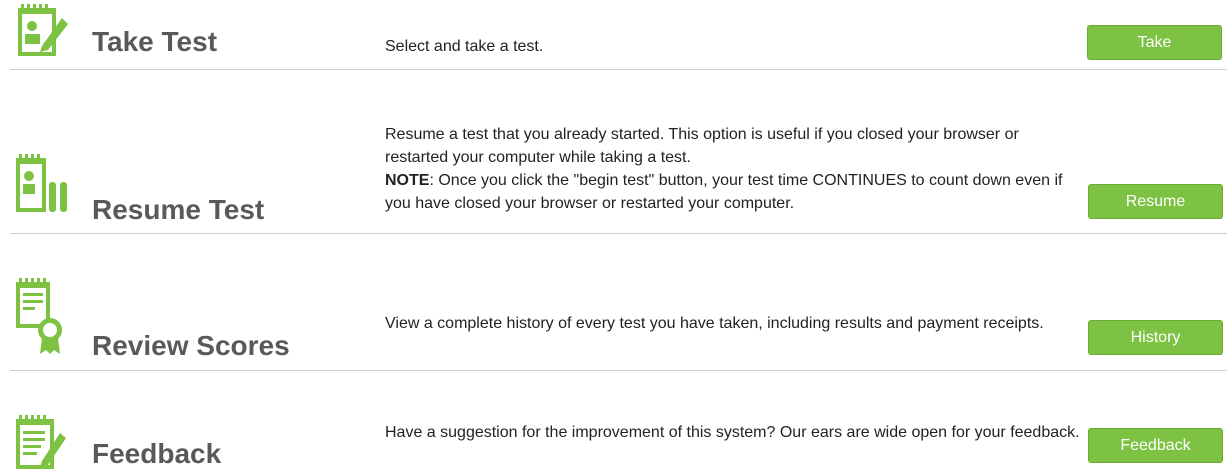 The width and height of the screenshot is (1227, 474). What do you see at coordinates (1155, 337) in the screenshot?
I see `history-button: History` at bounding box center [1155, 337].